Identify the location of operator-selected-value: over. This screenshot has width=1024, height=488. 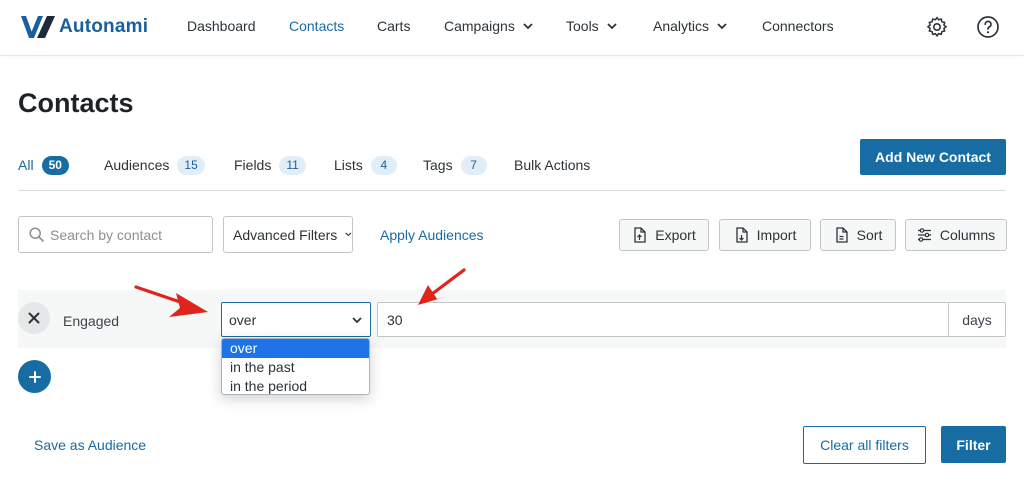
(243, 319).